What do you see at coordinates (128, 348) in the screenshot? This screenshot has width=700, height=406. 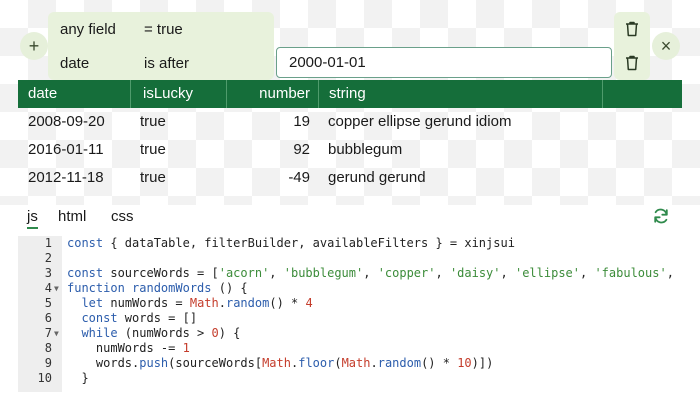 I see `code-line: numWords -= 1` at bounding box center [128, 348].